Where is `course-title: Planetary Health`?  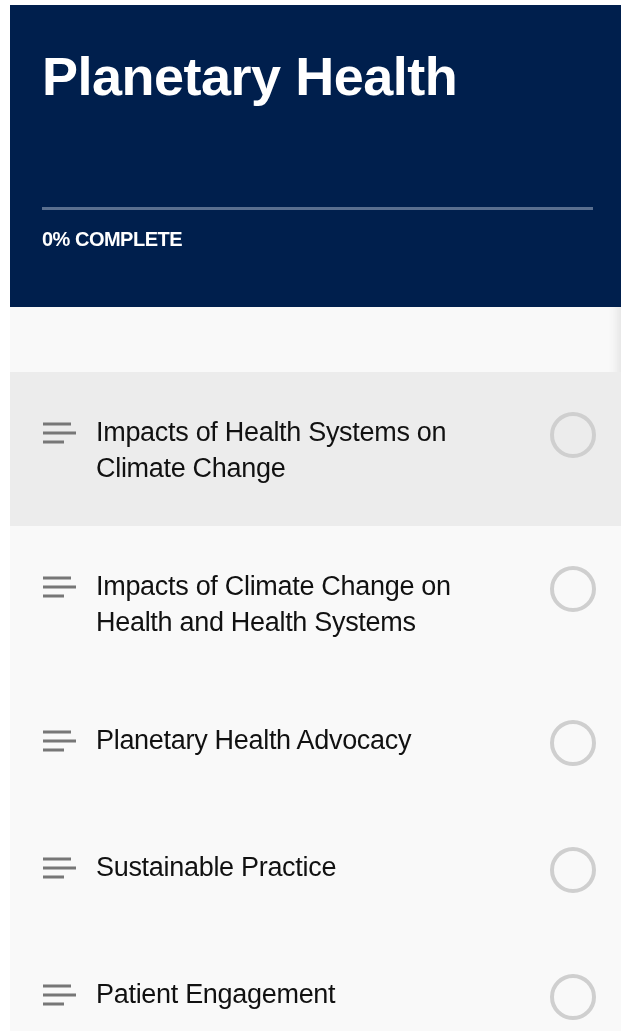 course-title: Planetary Health is located at coordinates (250, 76).